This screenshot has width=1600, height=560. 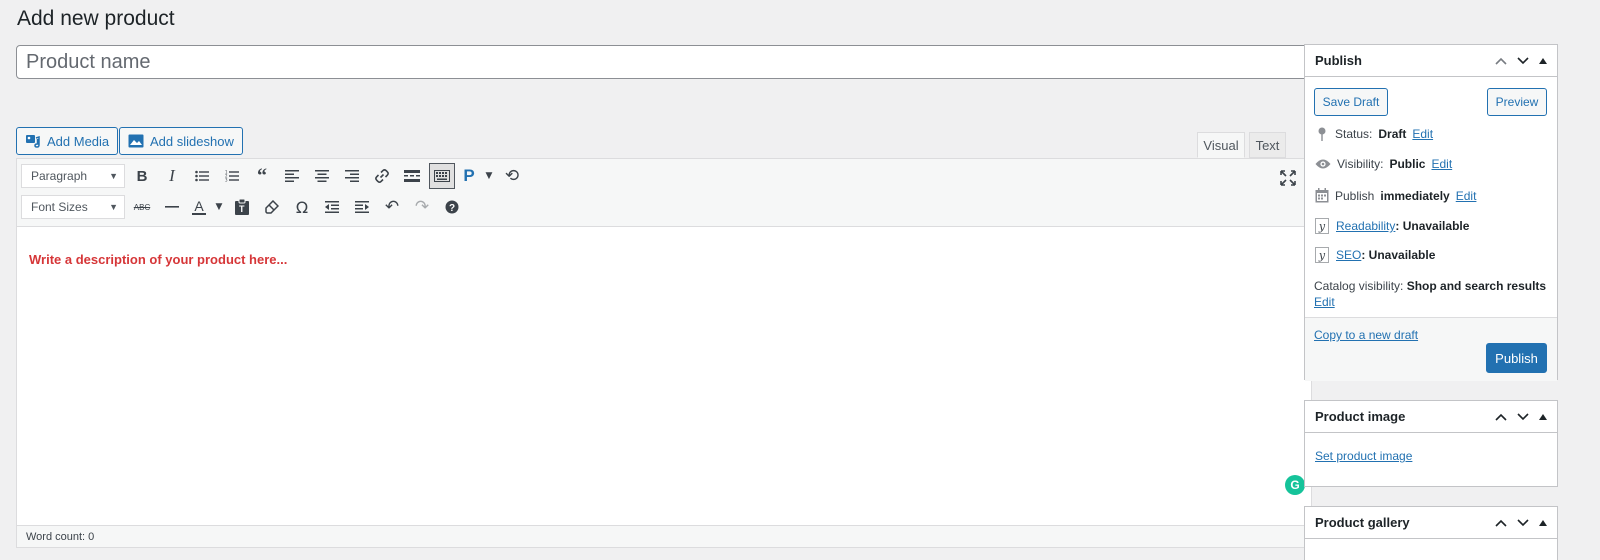 I want to click on tab-visual: Visual, so click(x=1221, y=145).